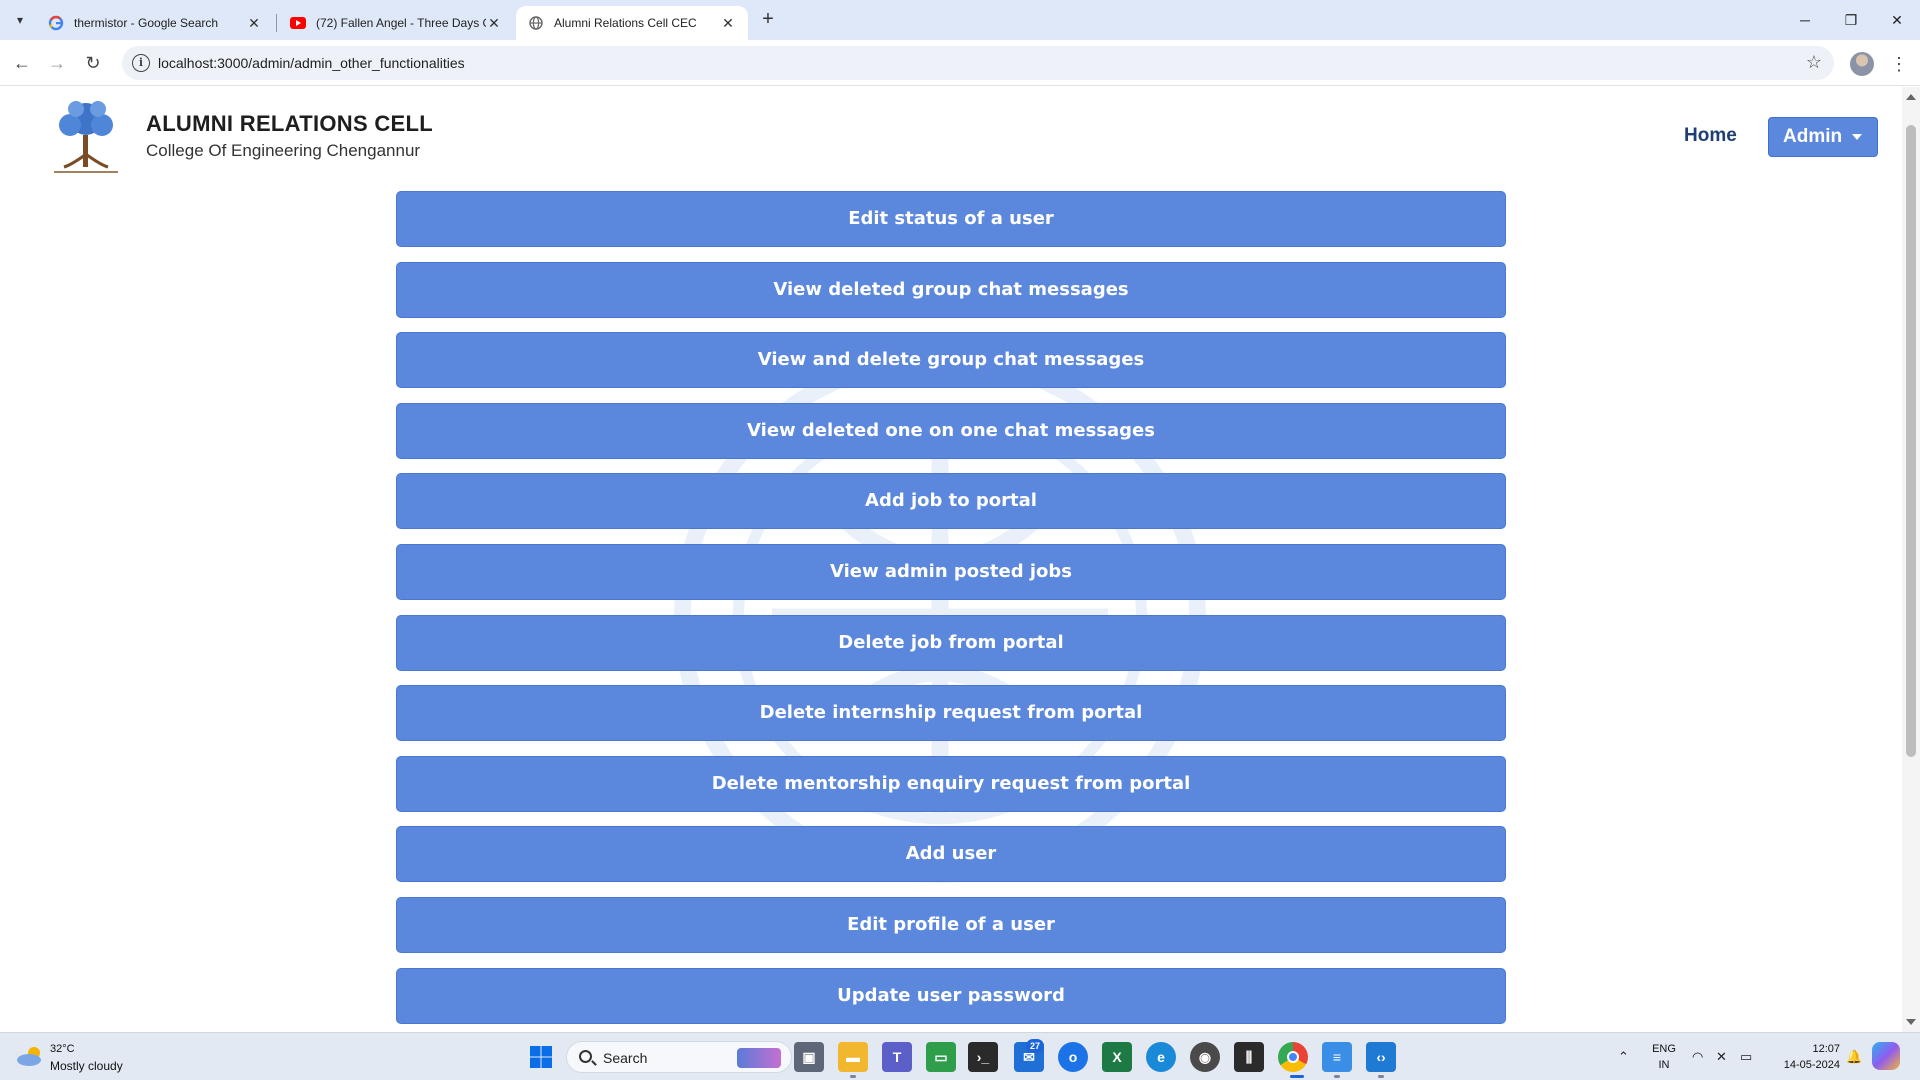 Image resolution: width=1920 pixels, height=1080 pixels. Describe the element at coordinates (1249, 1057) in the screenshot. I see `stripes-app-icon: ⫼` at that location.